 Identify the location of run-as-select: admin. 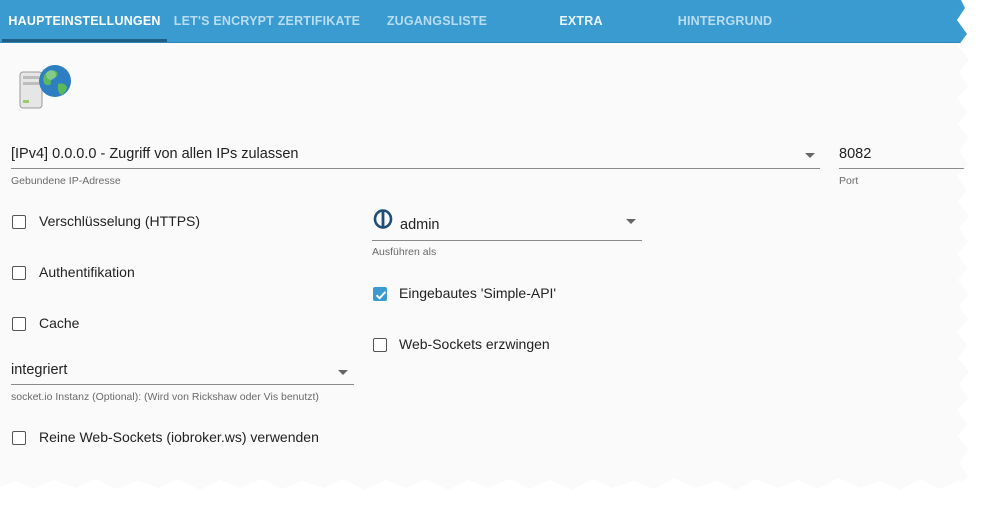
(420, 225).